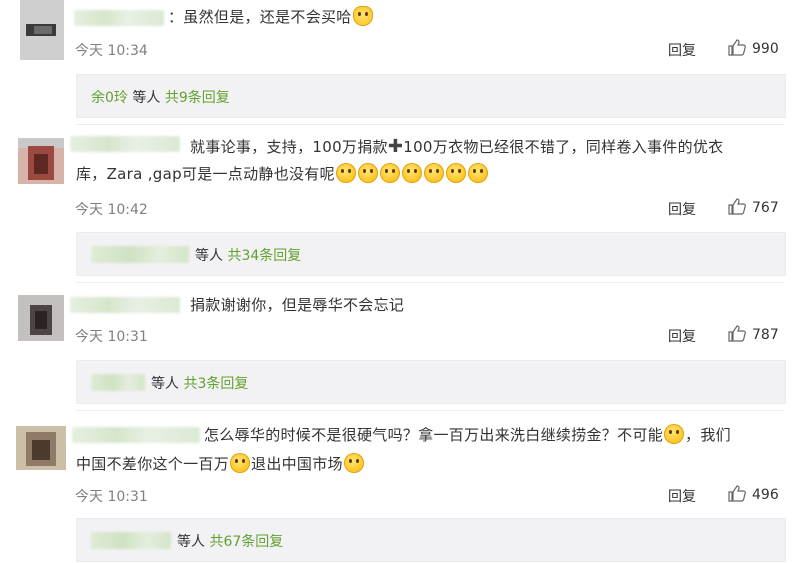  What do you see at coordinates (395, 146) in the screenshot?
I see `plus-icon: ✚` at bounding box center [395, 146].